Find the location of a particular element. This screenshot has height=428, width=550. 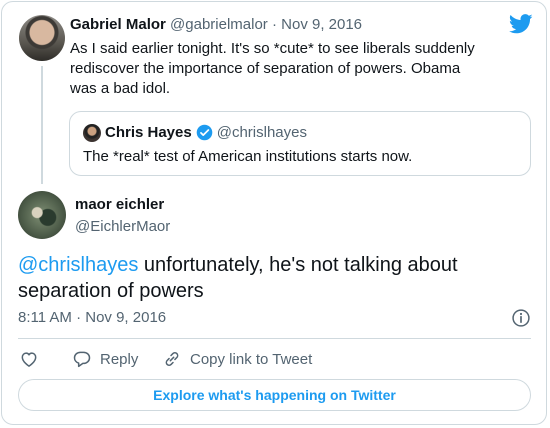

tweet-timestamp: 8:11 AM · Nov 9, 2016 is located at coordinates (92, 317).